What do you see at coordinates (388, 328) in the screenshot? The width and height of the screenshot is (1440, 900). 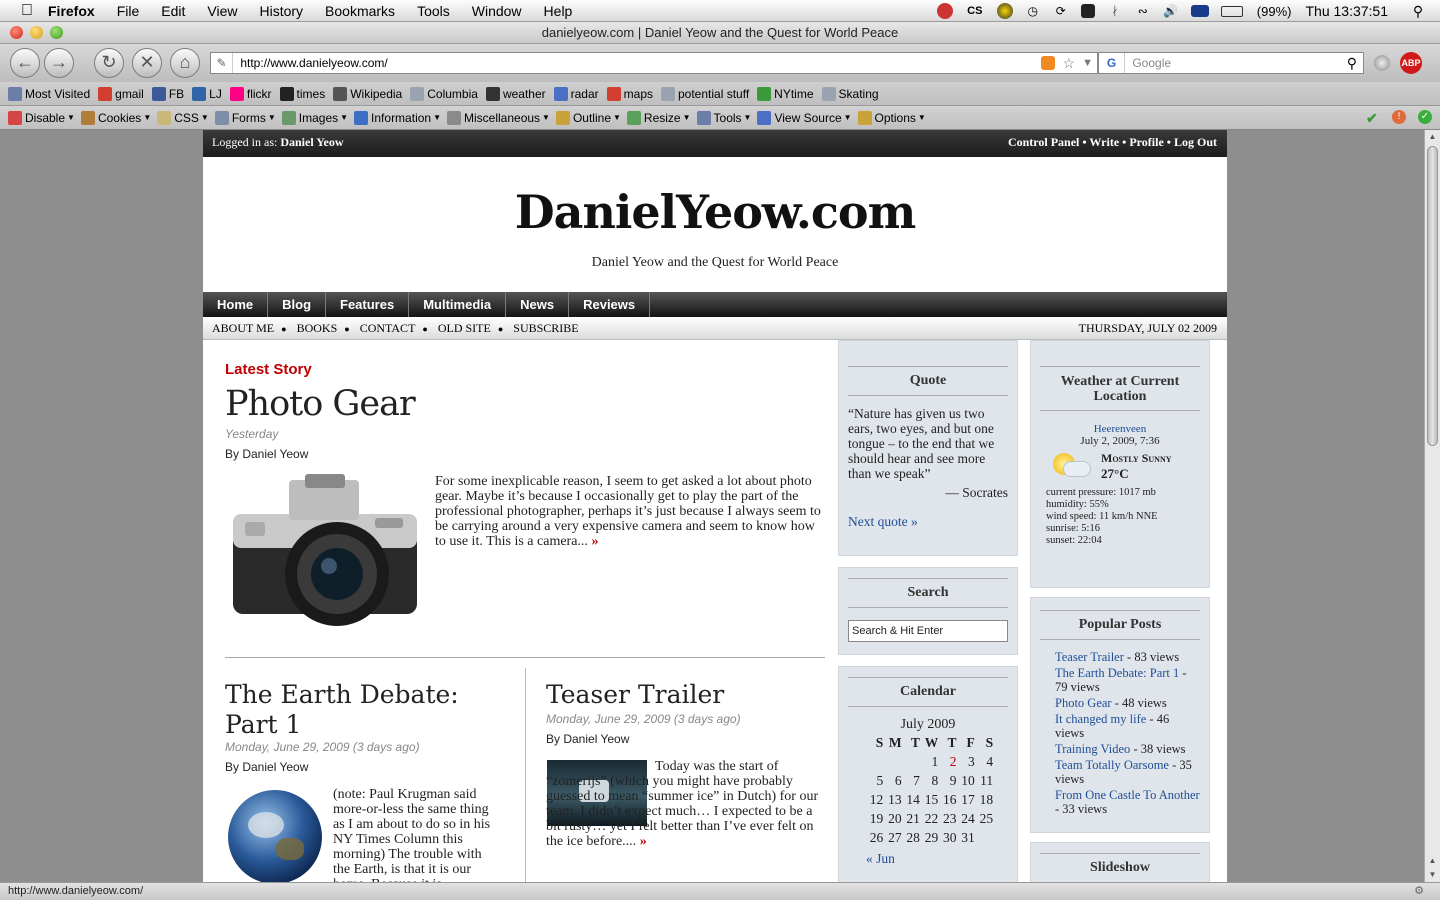 I see `subnav-contact: Contact` at bounding box center [388, 328].